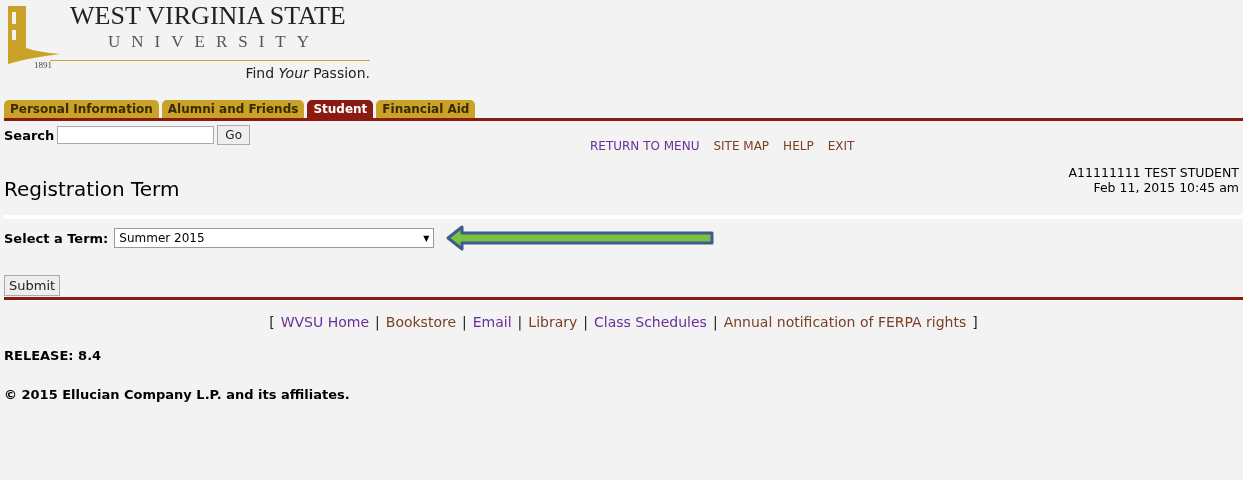 This screenshot has height=480, width=1243. What do you see at coordinates (272, 322) in the screenshot?
I see `bracket: [` at bounding box center [272, 322].